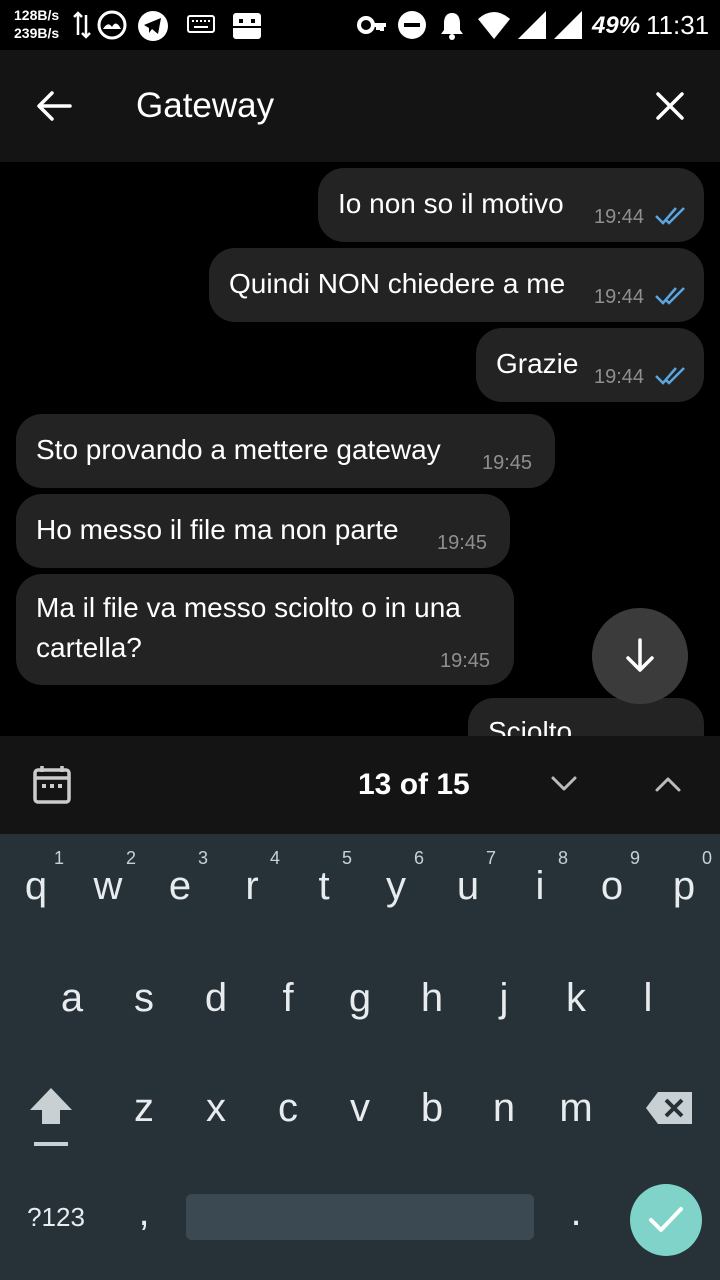 The height and width of the screenshot is (1280, 720). What do you see at coordinates (678, 25) in the screenshot?
I see `clock: 11:31` at bounding box center [678, 25].